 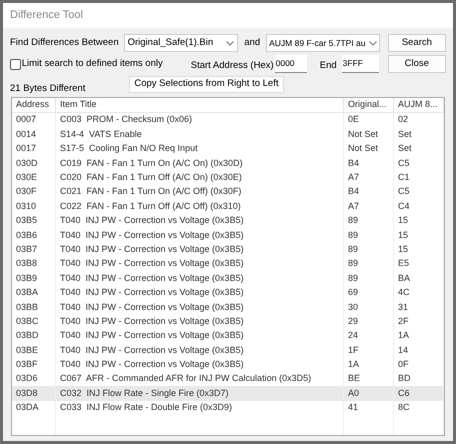 I want to click on table-cell-text: 4C, so click(x=404, y=293).